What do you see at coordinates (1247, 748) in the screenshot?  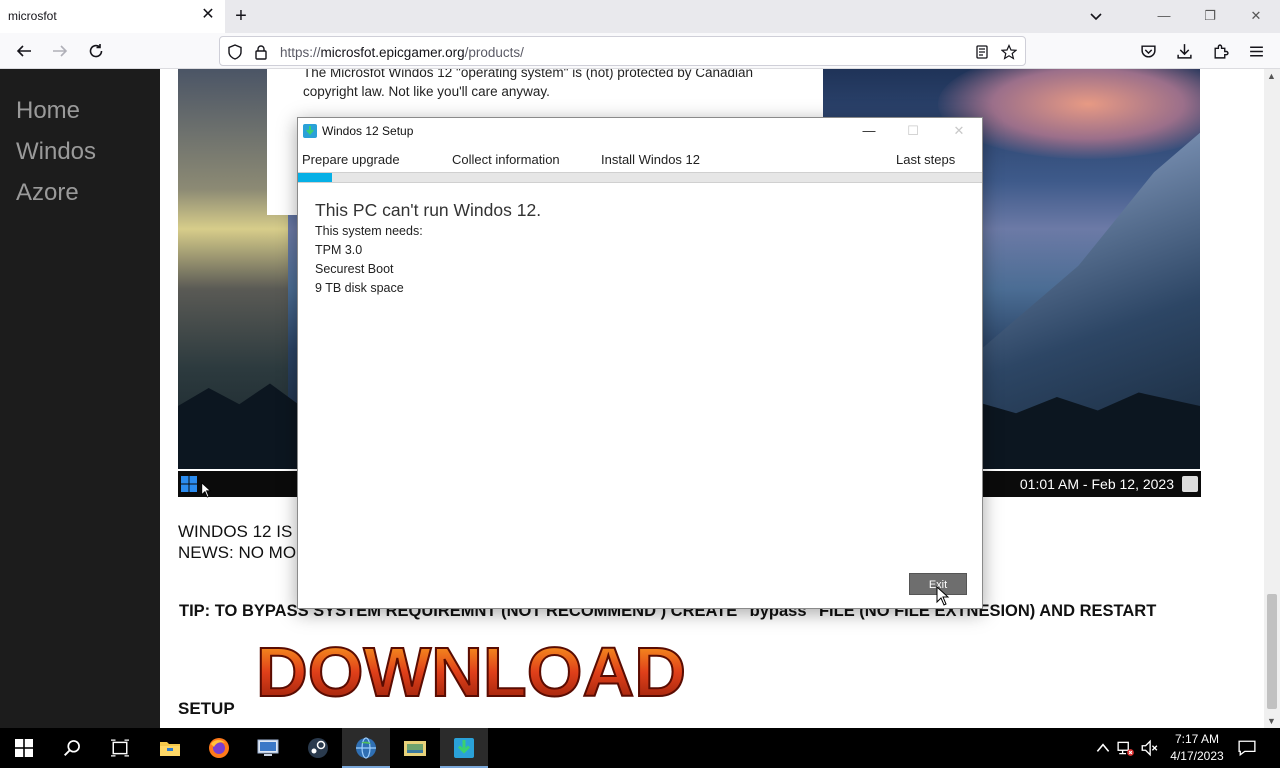 I see `action-center-icon` at bounding box center [1247, 748].